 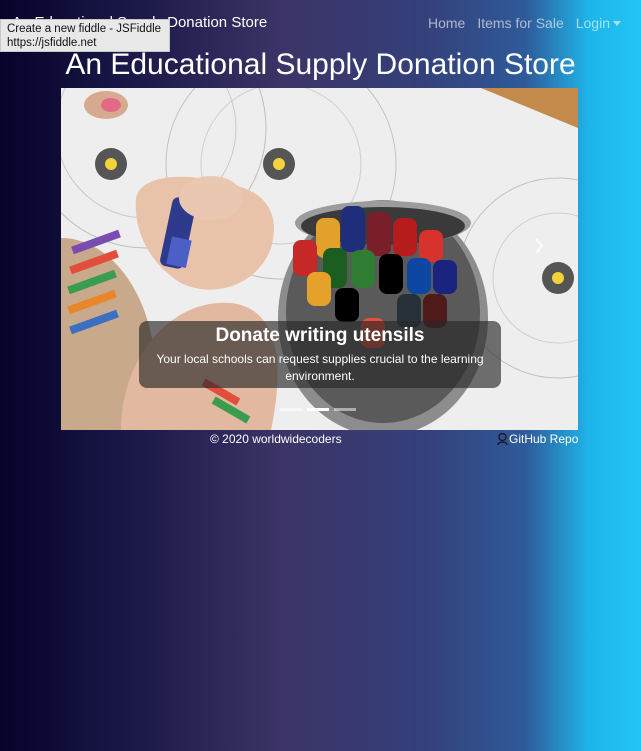 I want to click on nav-login-dropdown: Login, so click(x=598, y=23).